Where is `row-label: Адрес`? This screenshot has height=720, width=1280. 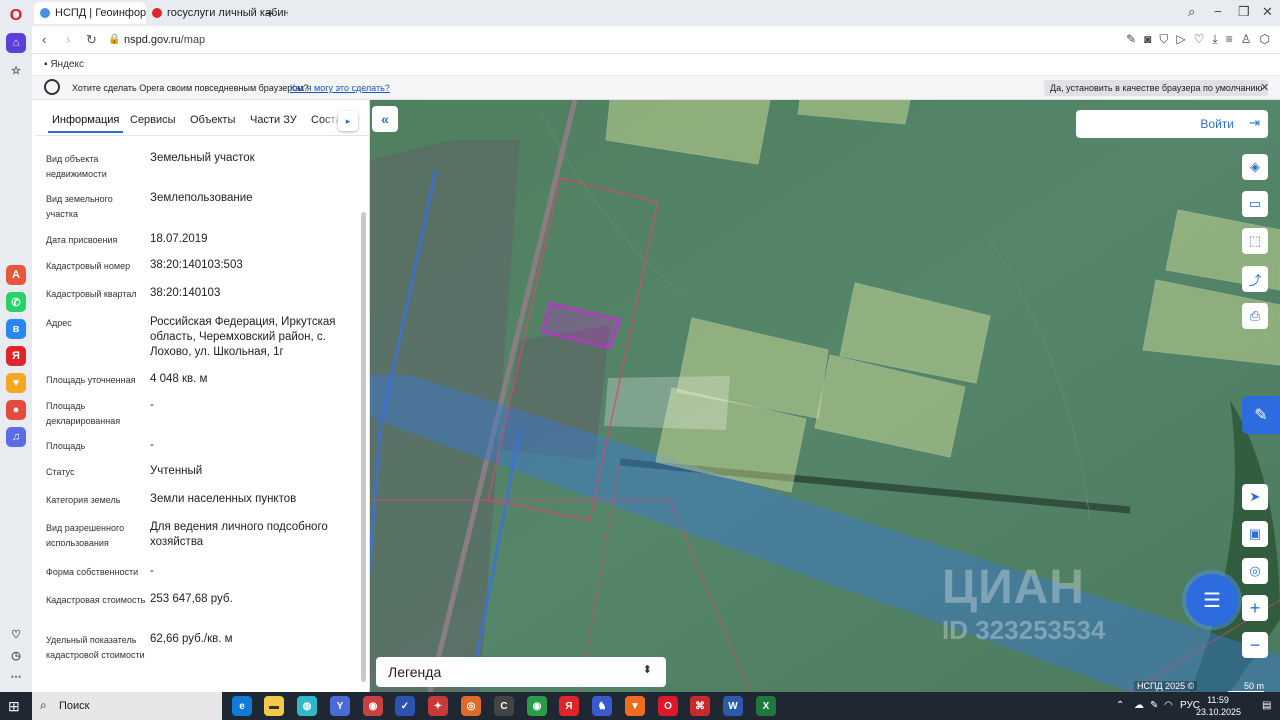
row-label: Адрес is located at coordinates (59, 323).